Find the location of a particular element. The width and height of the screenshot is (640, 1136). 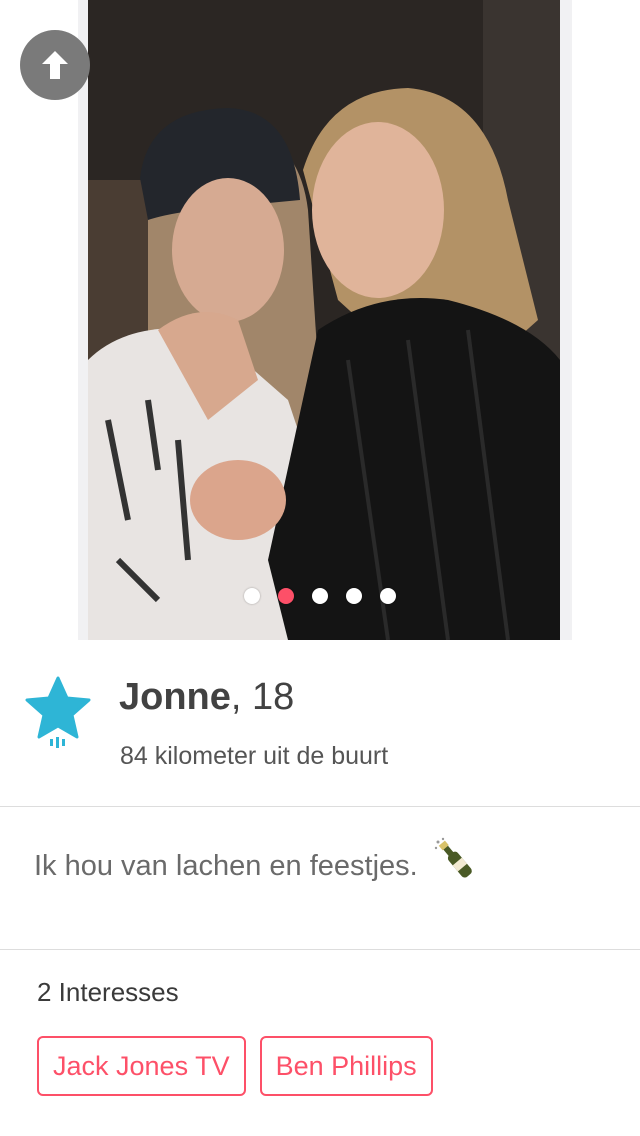

profile-name: Jonne is located at coordinates (175, 697).